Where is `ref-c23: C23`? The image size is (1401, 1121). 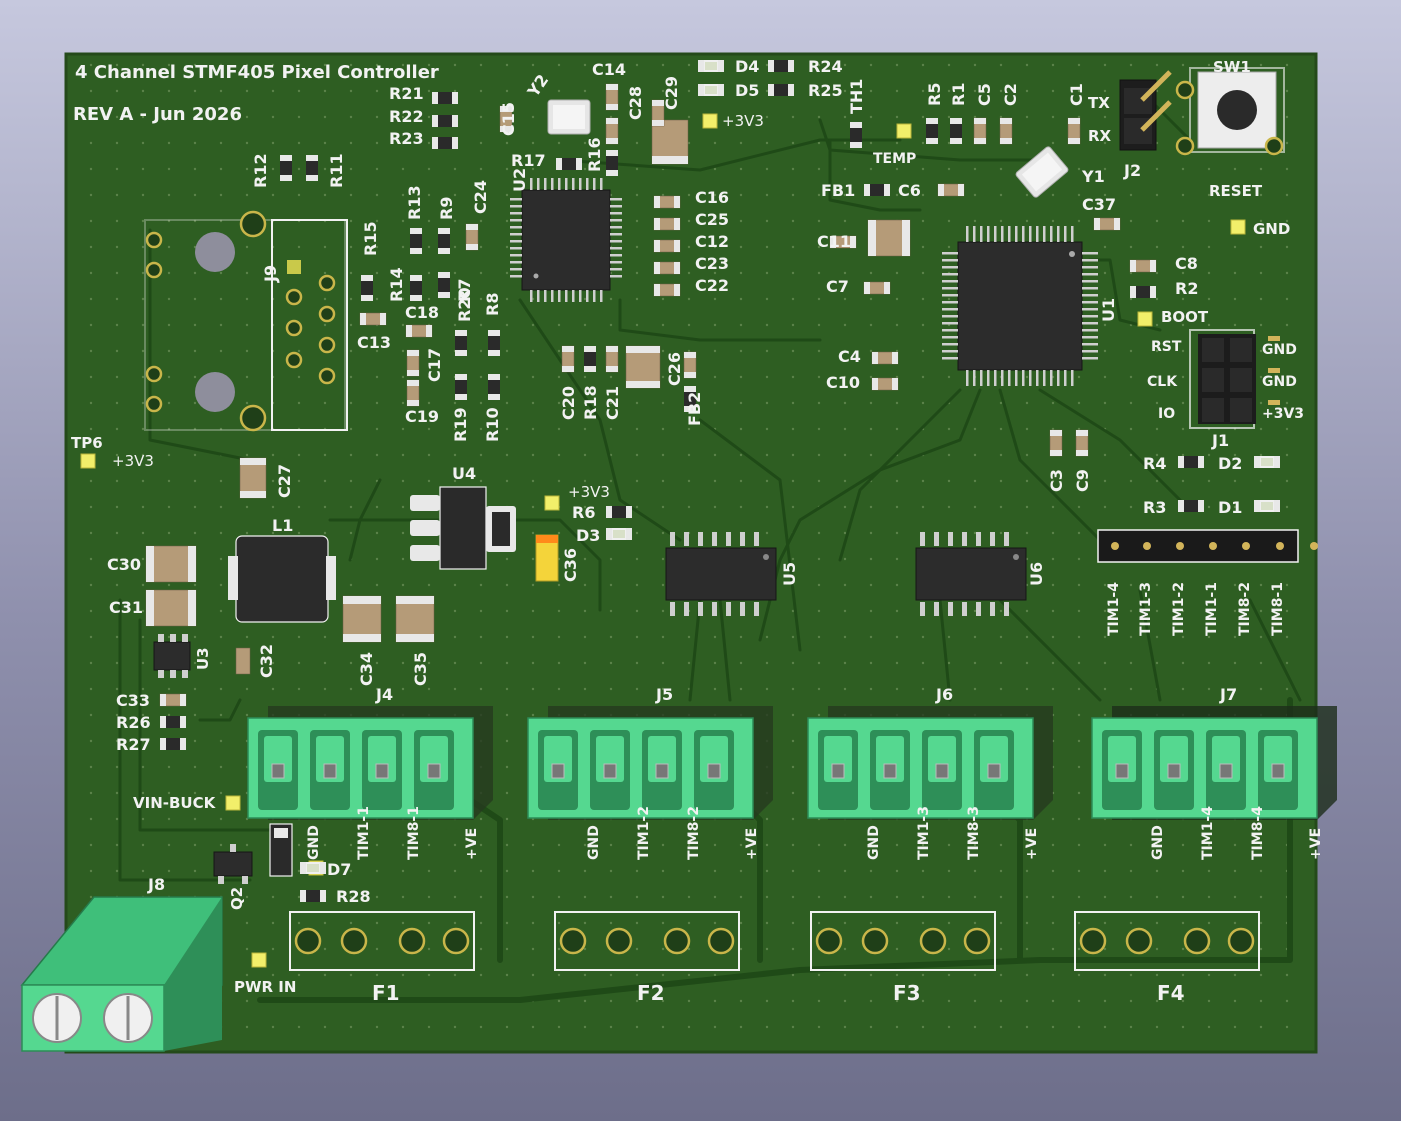 ref-c23: C23 is located at coordinates (712, 263).